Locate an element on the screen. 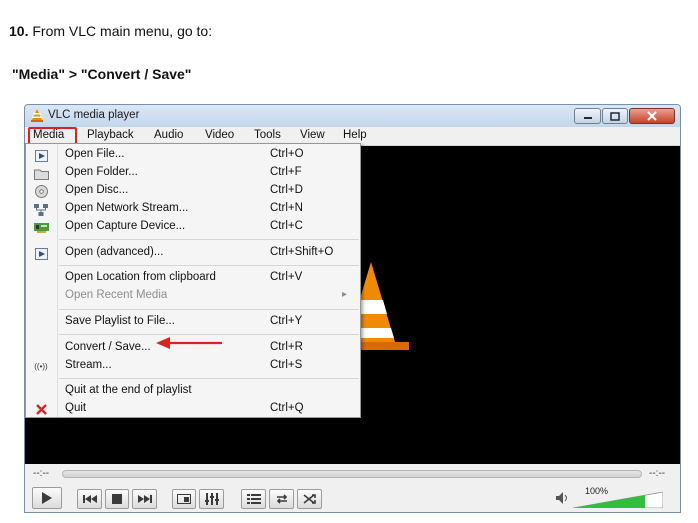 The image size is (698, 523). menu-item-open-capture-device: Open Capture Device... Ctrl+C is located at coordinates (193, 227).